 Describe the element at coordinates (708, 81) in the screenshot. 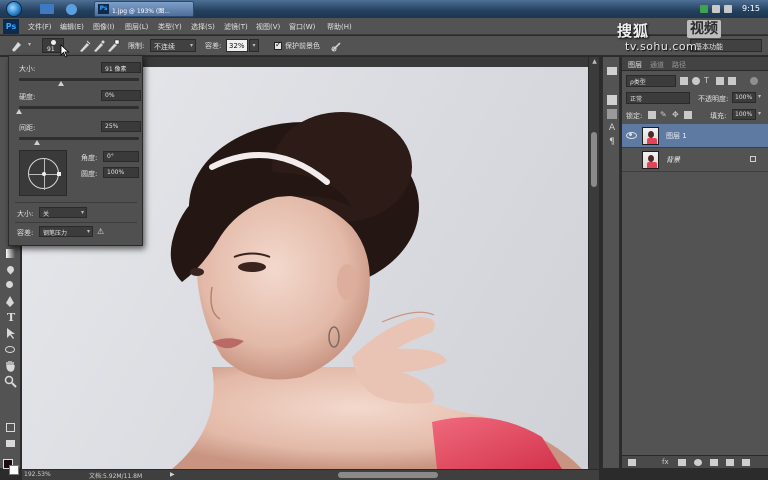

I see `type-filter-icon: T` at that location.